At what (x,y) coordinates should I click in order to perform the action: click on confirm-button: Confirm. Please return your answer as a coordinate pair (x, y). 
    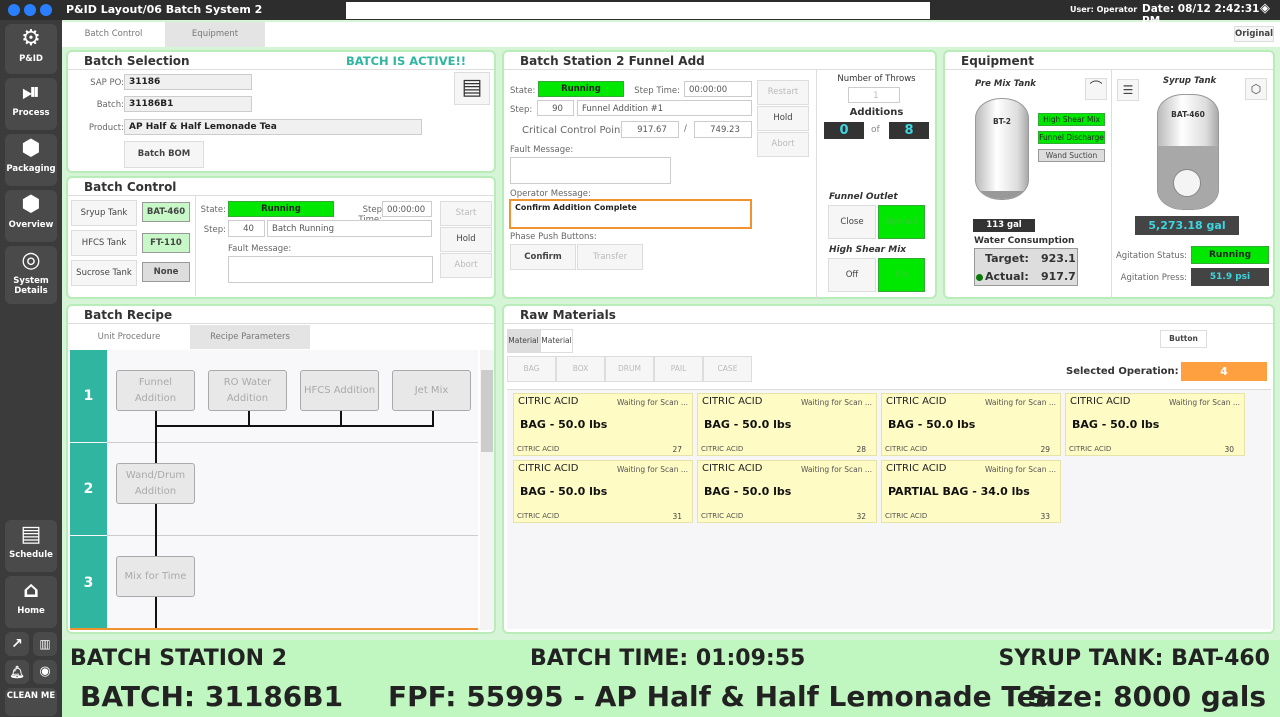
    Looking at the image, I should click on (543, 257).